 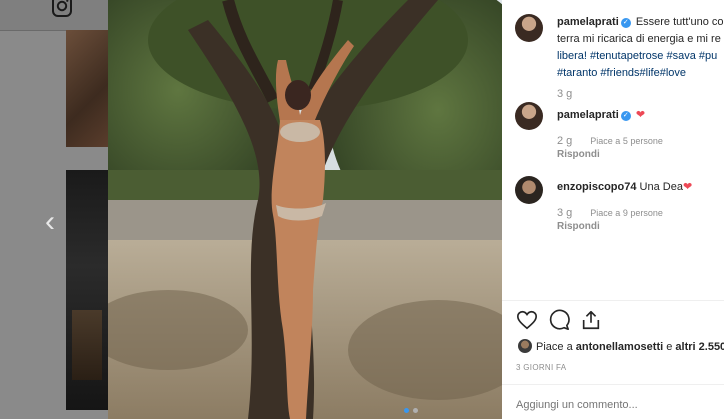 What do you see at coordinates (699, 347) in the screenshot?
I see `likes-others-count: altri 2.550` at bounding box center [699, 347].